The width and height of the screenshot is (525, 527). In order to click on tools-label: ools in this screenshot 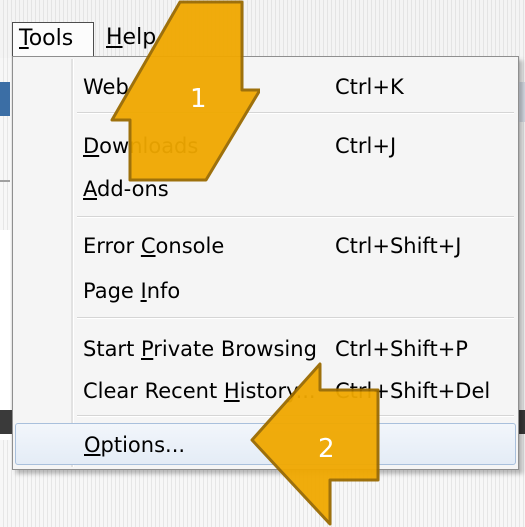, I will do `click(51, 38)`.